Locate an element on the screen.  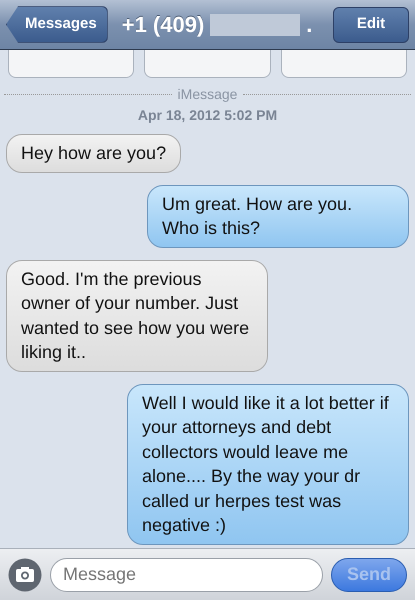
title-end: . is located at coordinates (309, 25).